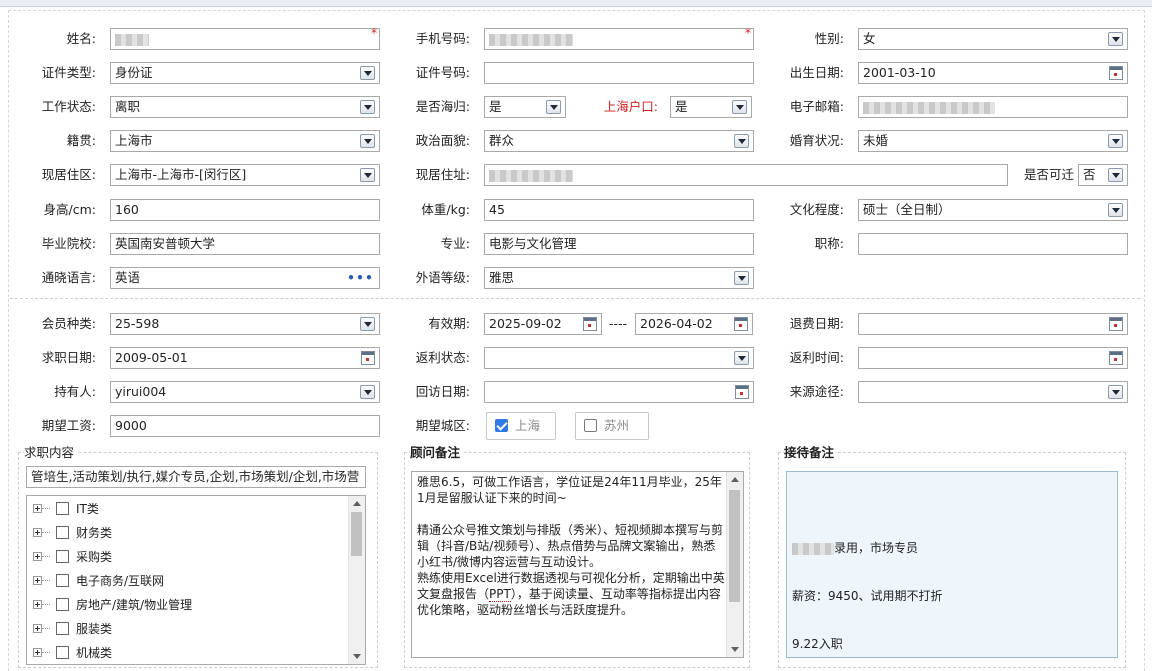 Image resolution: width=1152 pixels, height=671 pixels. I want to click on holder-select: yirui004, so click(245, 392).